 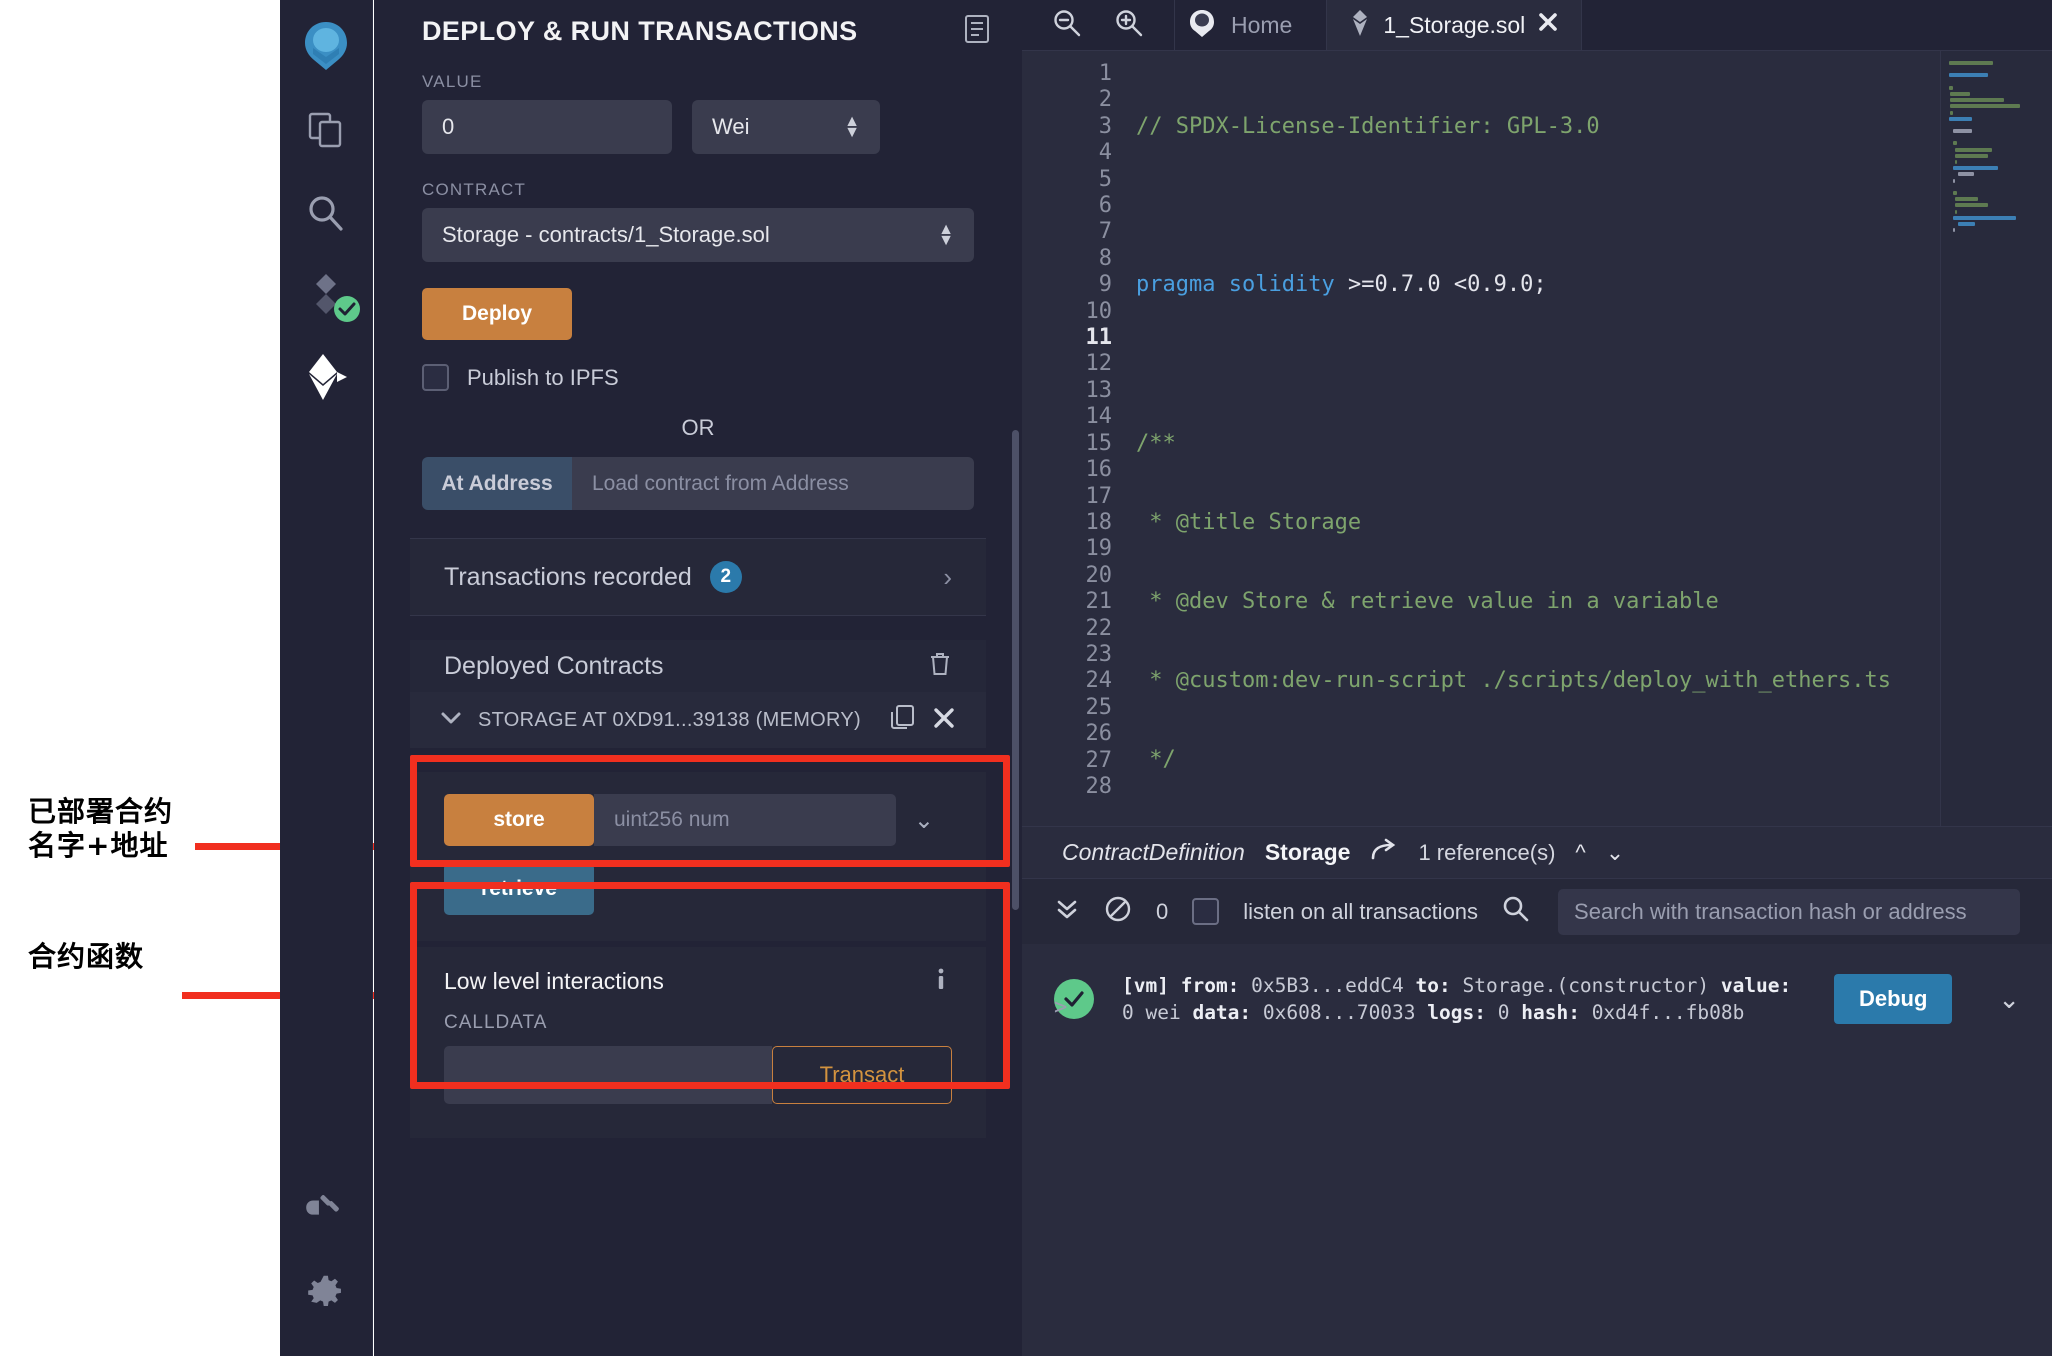 What do you see at coordinates (1099, 311) in the screenshot?
I see `line-number: 10` at bounding box center [1099, 311].